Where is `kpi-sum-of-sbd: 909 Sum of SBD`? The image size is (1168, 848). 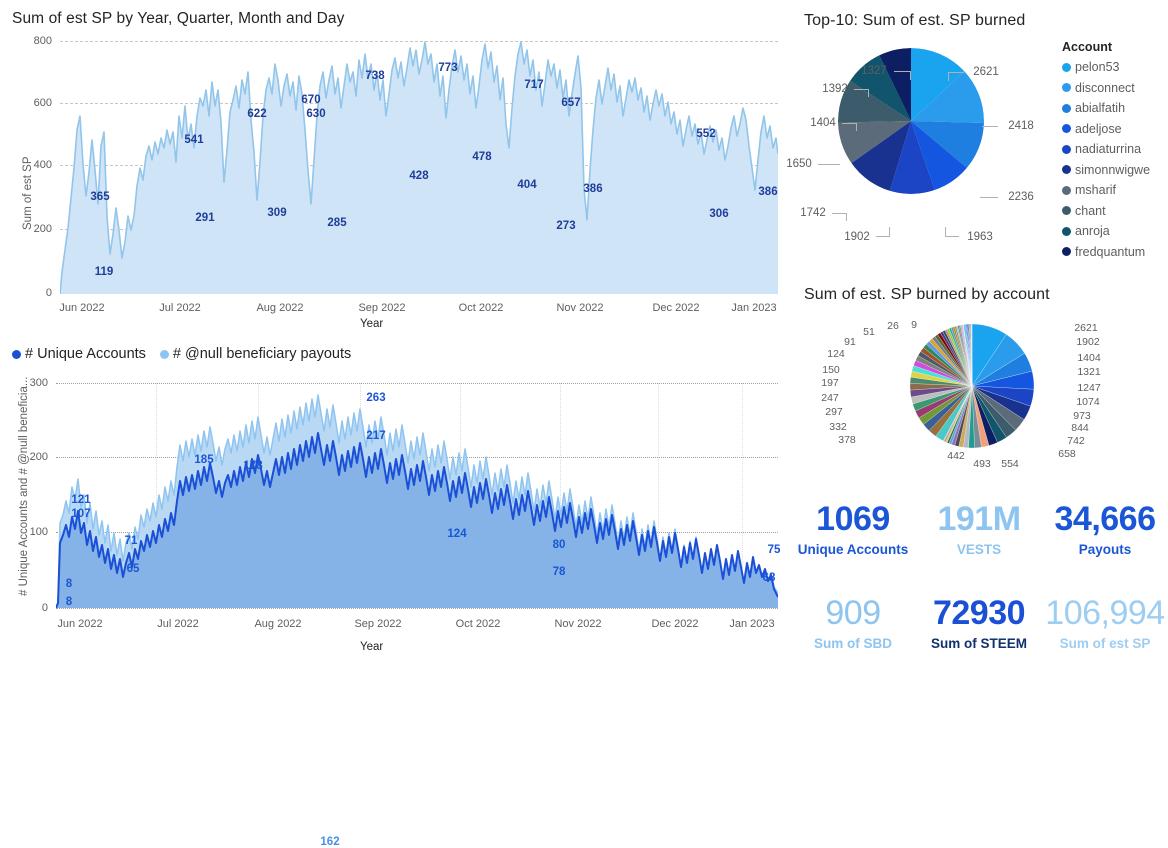 kpi-sum-of-sbd: 909 Sum of SBD is located at coordinates (853, 623).